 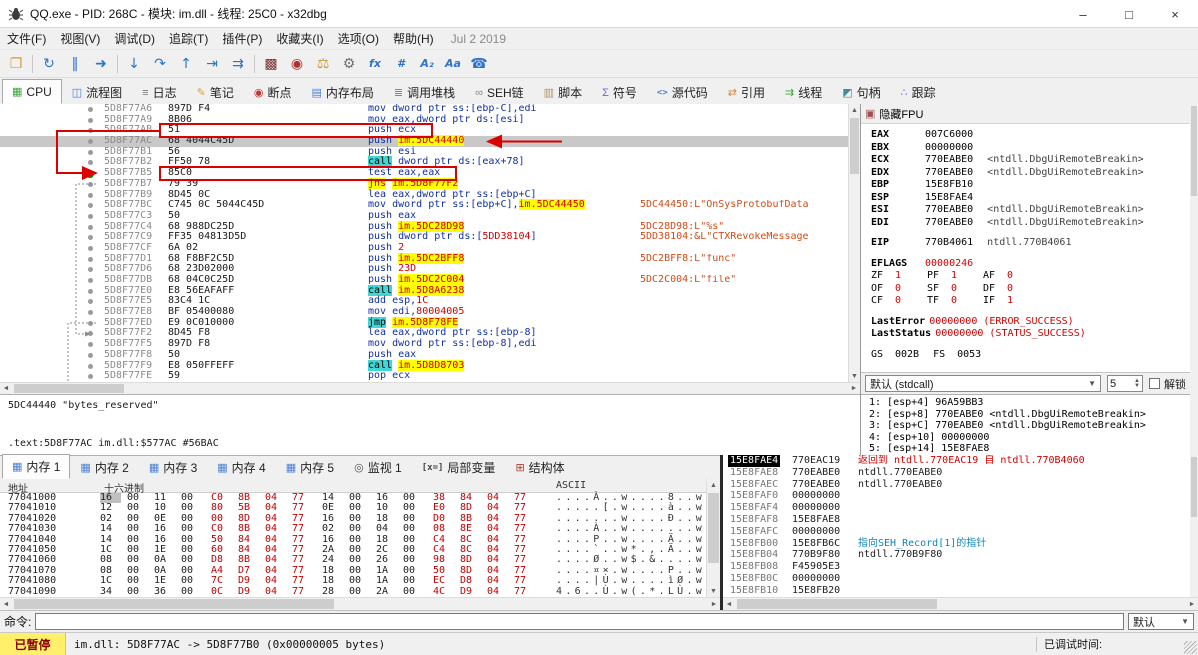 What do you see at coordinates (960, 603) in the screenshot?
I see `stack-horizontal-scrollbar: ◄ ►` at bounding box center [960, 603].